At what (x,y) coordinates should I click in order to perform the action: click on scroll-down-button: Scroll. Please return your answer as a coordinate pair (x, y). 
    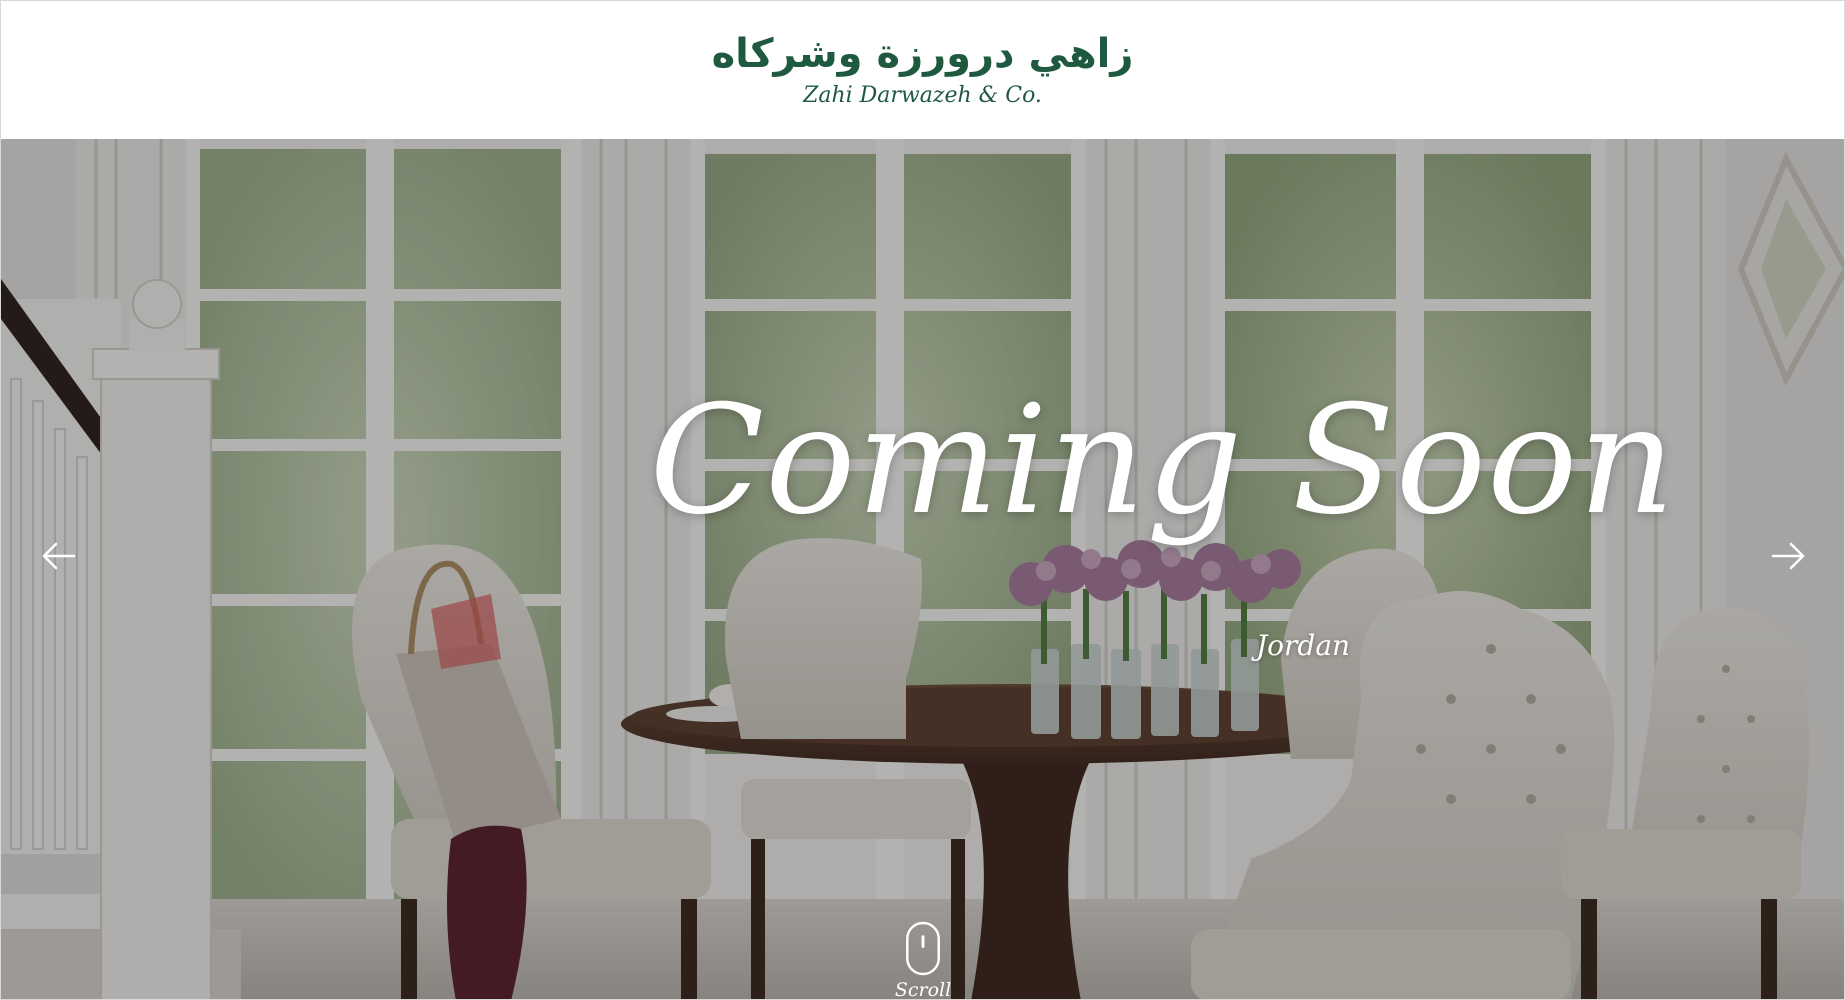
    Looking at the image, I should click on (923, 960).